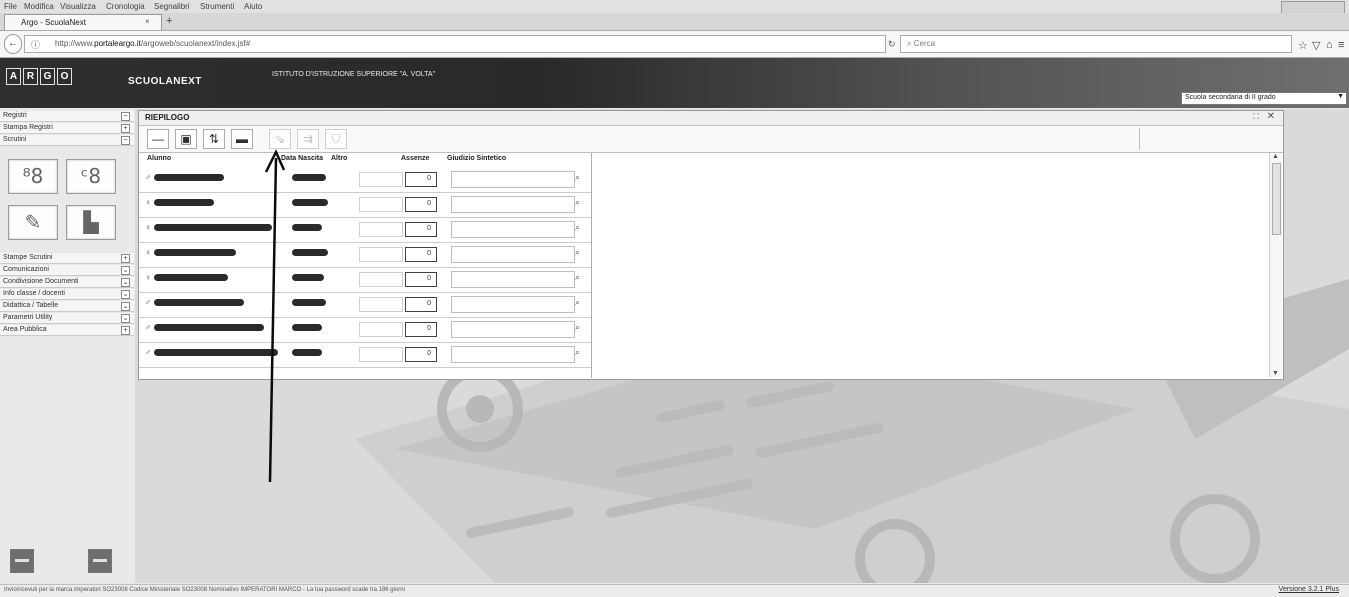 The image size is (1349, 597). What do you see at coordinates (1341, 45) in the screenshot?
I see `menu-icon: ≡` at bounding box center [1341, 45].